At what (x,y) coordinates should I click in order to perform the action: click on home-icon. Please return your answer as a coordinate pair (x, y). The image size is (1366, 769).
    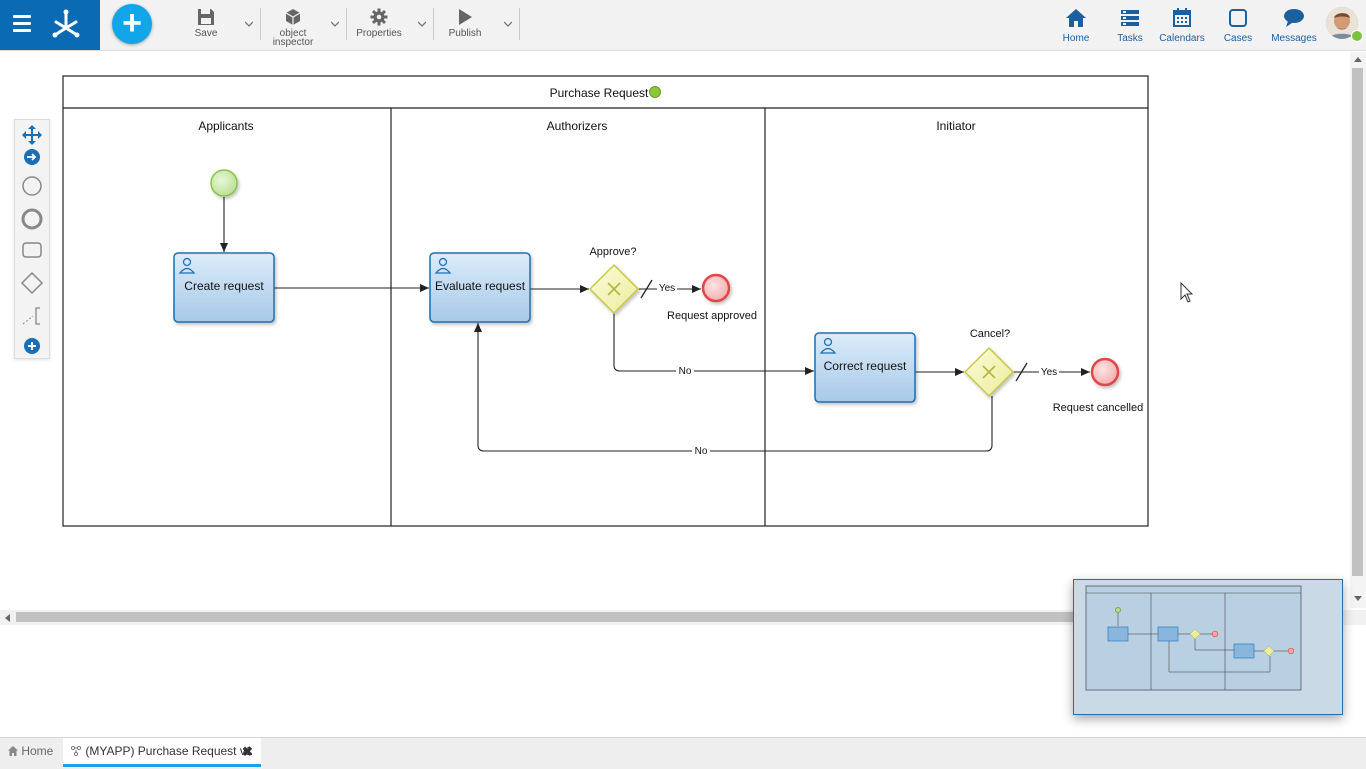
    Looking at the image, I should click on (13, 751).